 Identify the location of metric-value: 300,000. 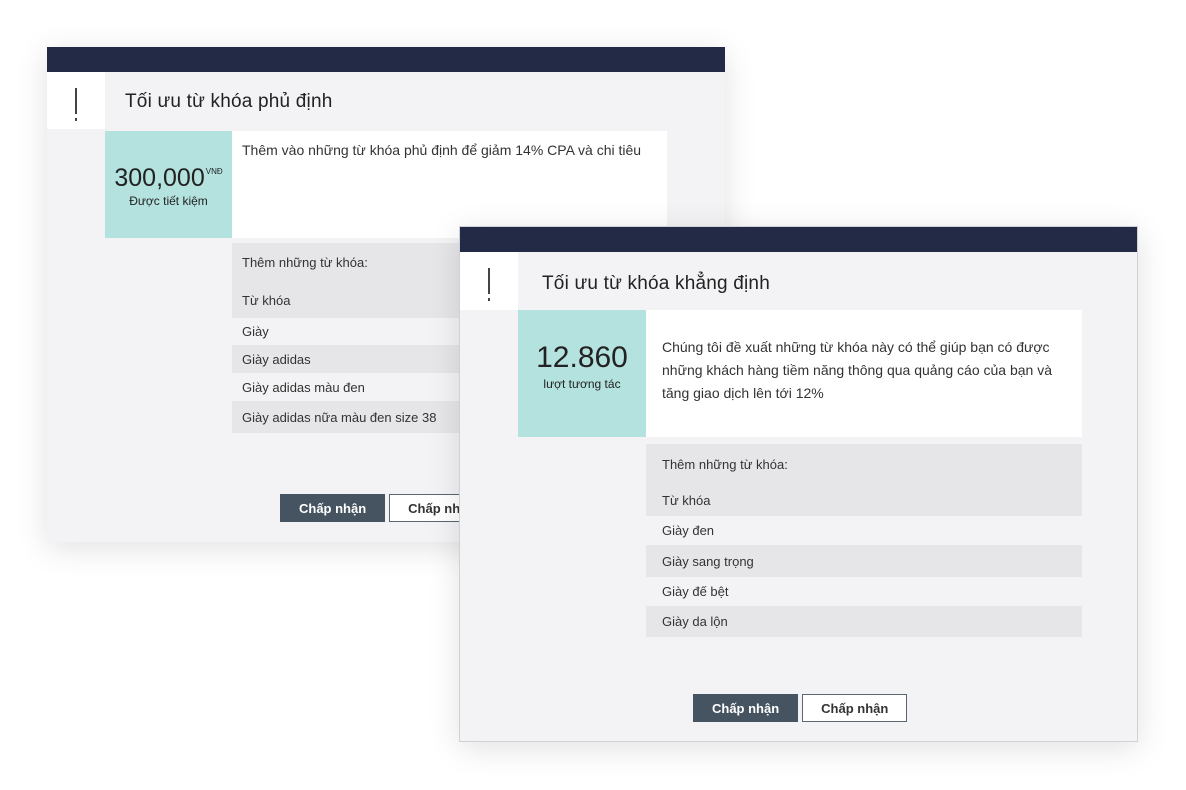
(159, 178).